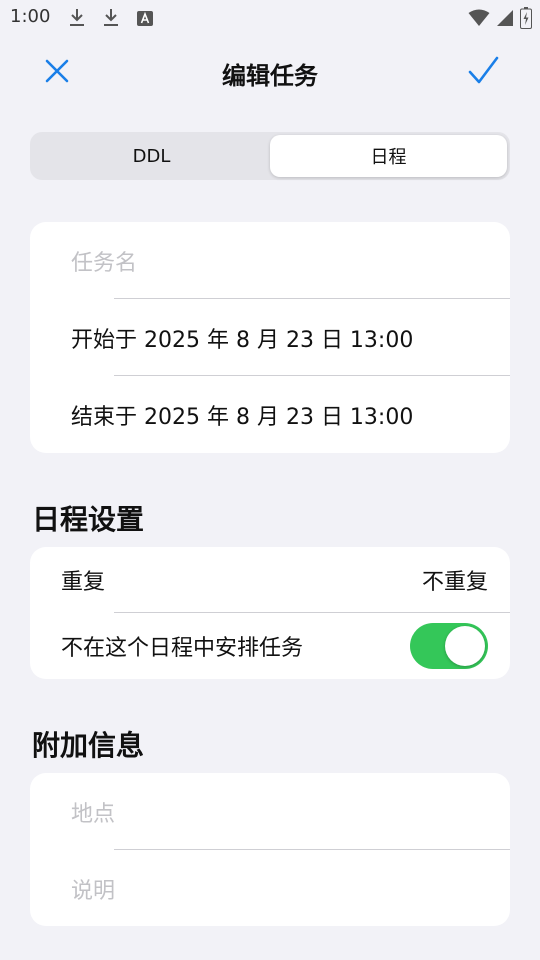 This screenshot has height=960, width=540. I want to click on location-row: 地点, so click(270, 811).